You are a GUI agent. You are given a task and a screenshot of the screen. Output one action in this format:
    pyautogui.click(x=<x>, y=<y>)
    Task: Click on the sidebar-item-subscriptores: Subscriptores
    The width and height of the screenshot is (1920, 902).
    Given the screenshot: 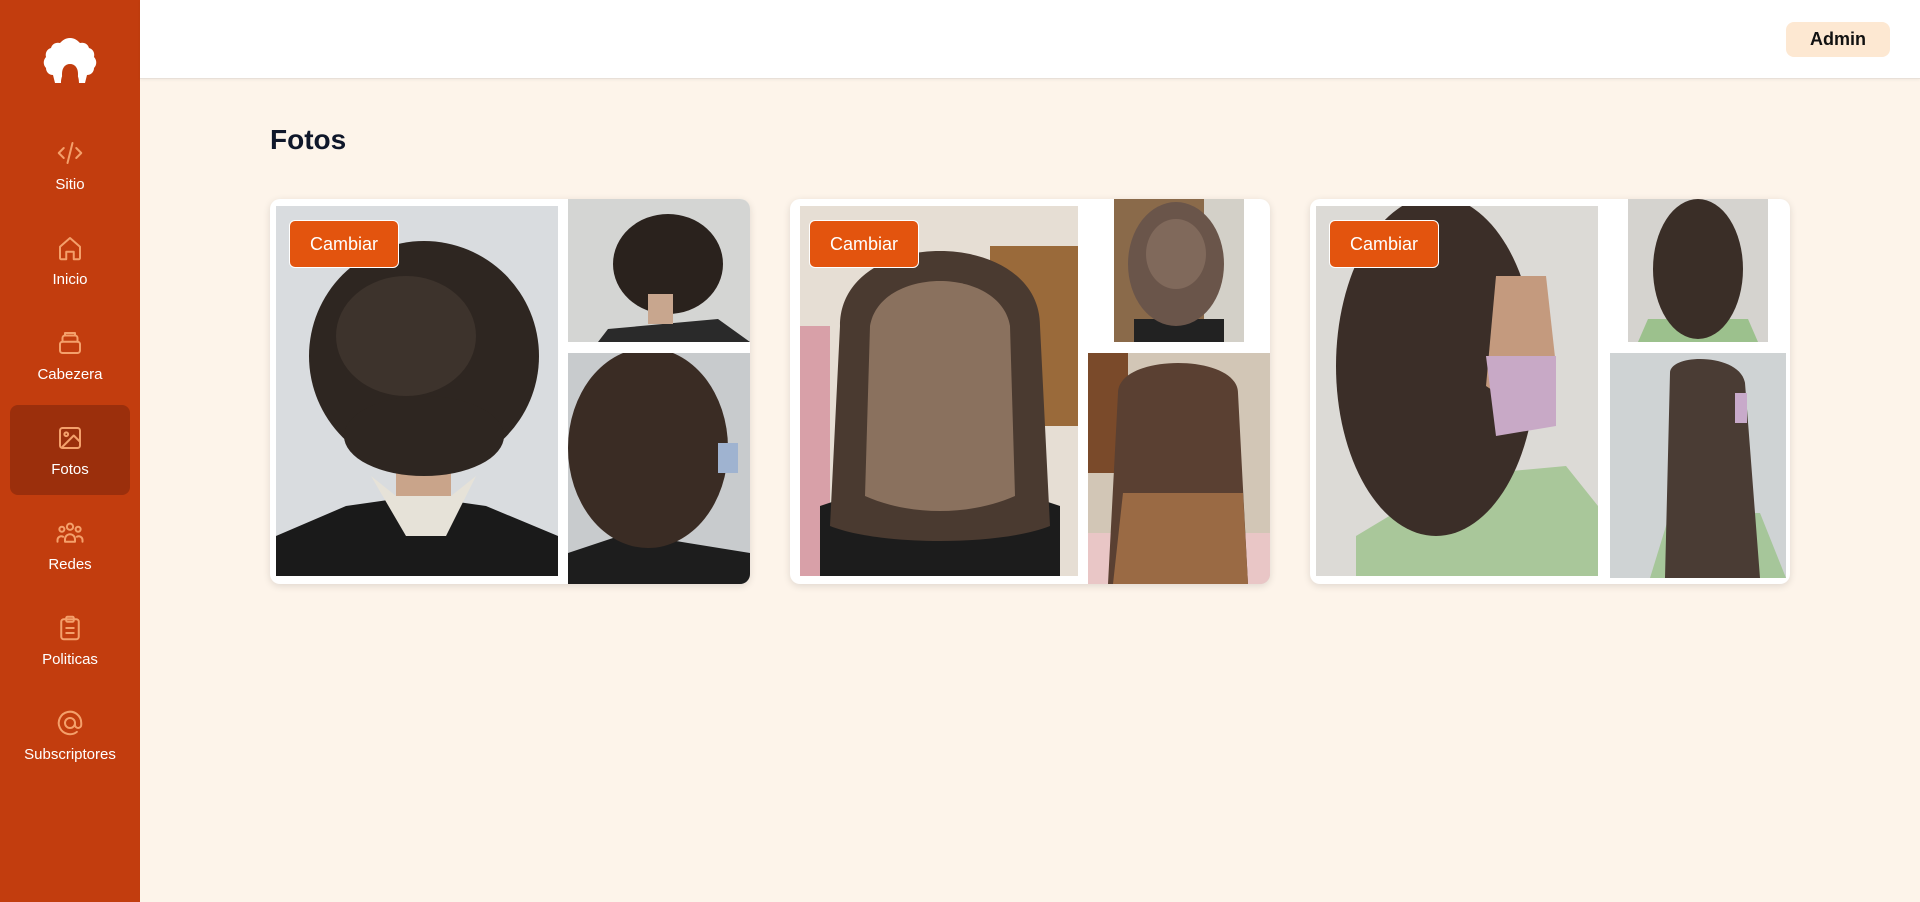 What is the action you would take?
    pyautogui.click(x=70, y=735)
    